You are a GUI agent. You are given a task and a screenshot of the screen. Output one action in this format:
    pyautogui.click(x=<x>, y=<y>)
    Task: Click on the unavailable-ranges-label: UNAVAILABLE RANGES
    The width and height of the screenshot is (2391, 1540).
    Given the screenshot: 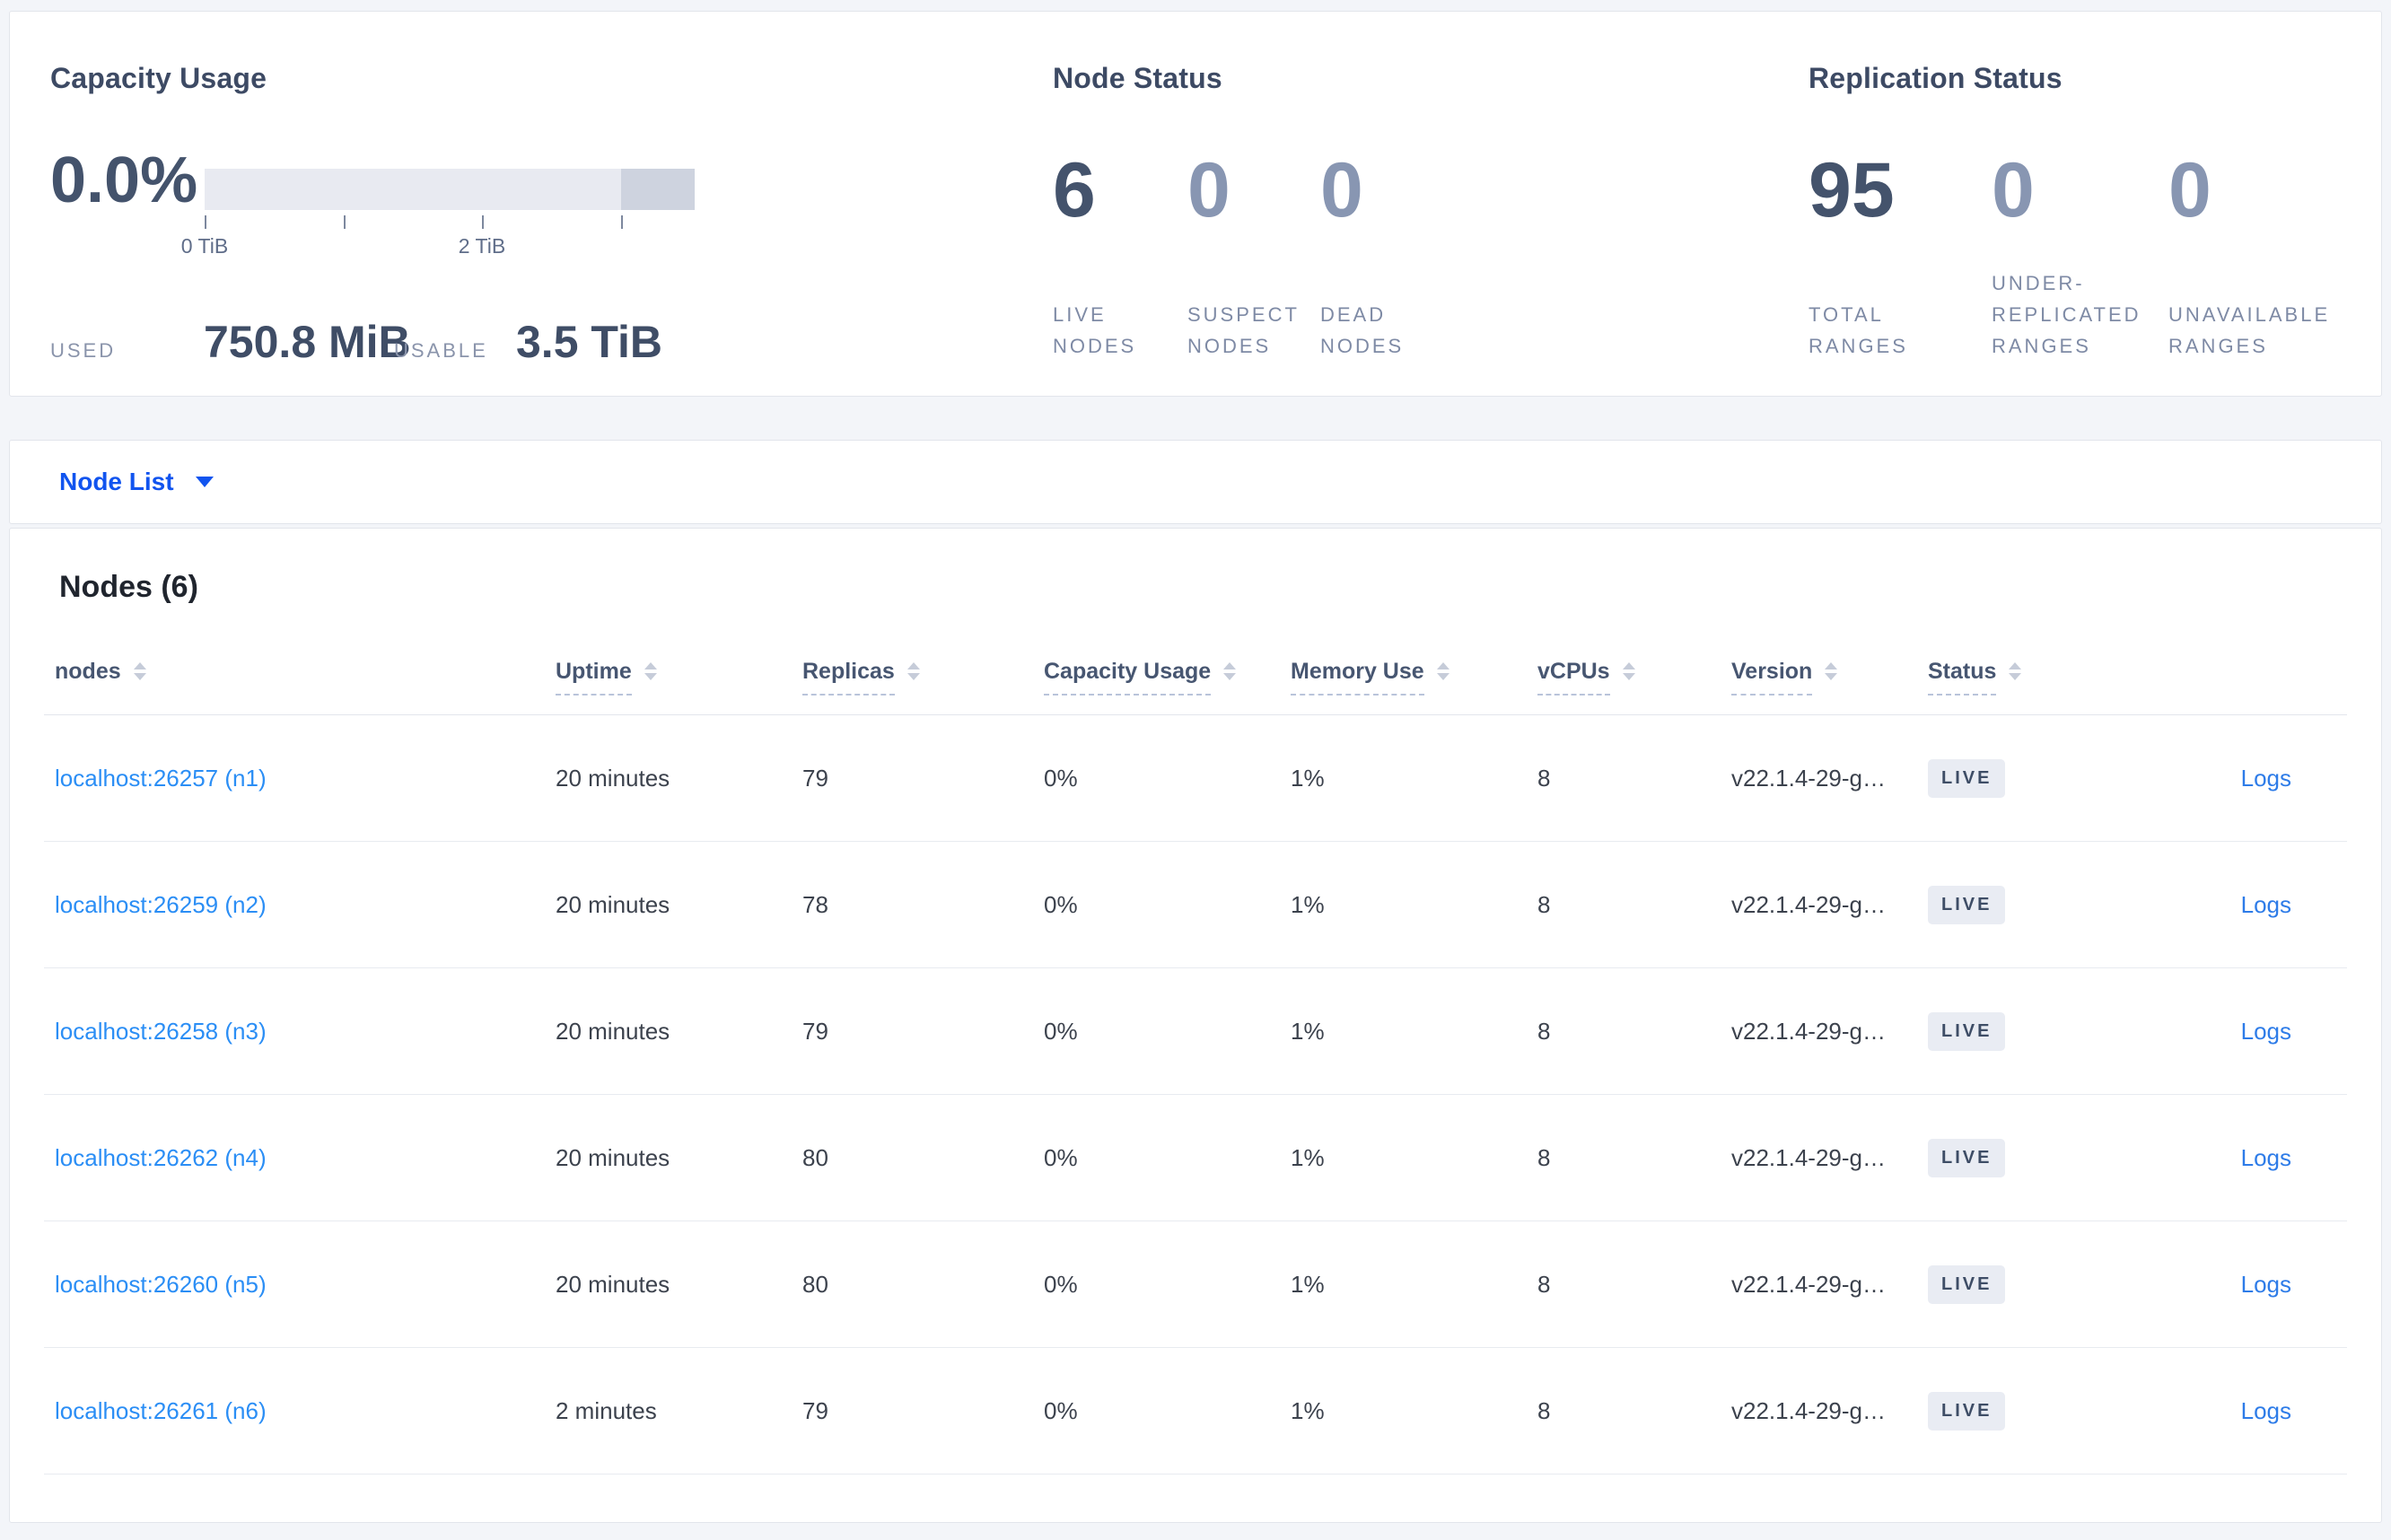 What is the action you would take?
    pyautogui.click(x=2249, y=330)
    